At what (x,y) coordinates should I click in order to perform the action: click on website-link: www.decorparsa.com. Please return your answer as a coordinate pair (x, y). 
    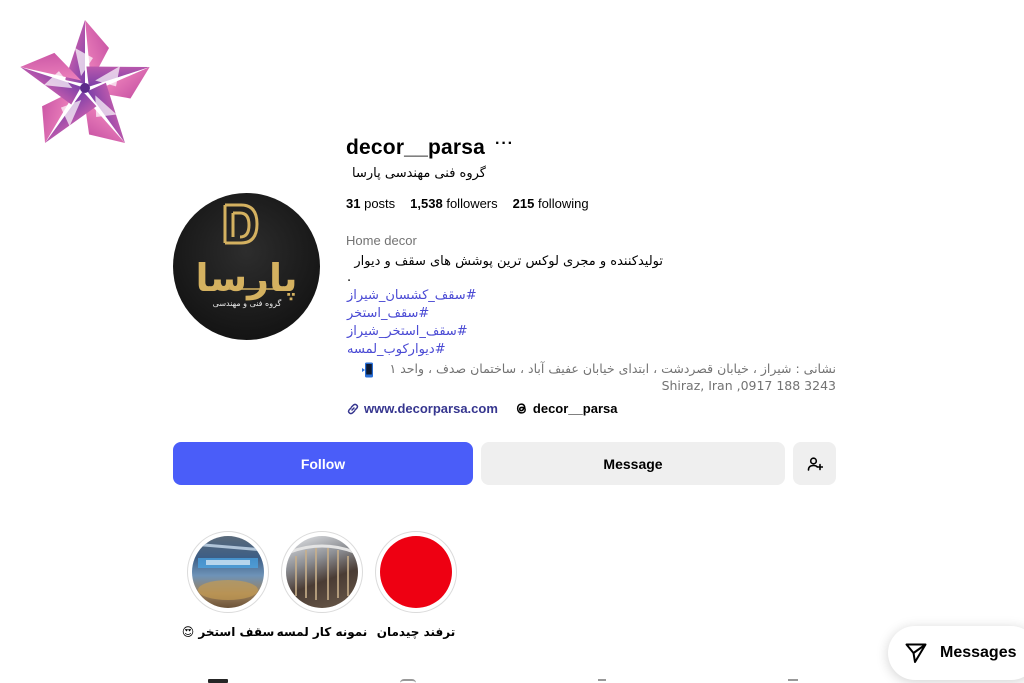
    Looking at the image, I should click on (422, 408).